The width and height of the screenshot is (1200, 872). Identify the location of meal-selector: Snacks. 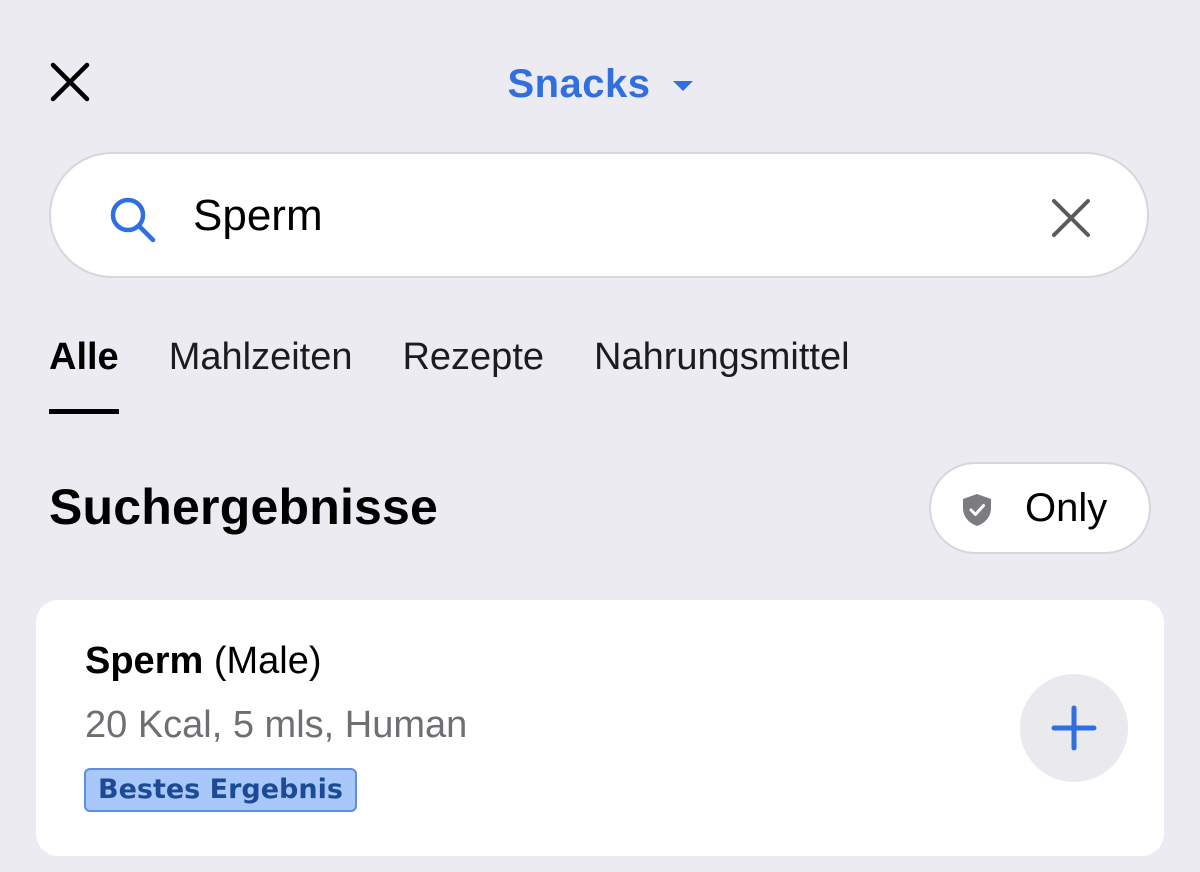
(600, 84).